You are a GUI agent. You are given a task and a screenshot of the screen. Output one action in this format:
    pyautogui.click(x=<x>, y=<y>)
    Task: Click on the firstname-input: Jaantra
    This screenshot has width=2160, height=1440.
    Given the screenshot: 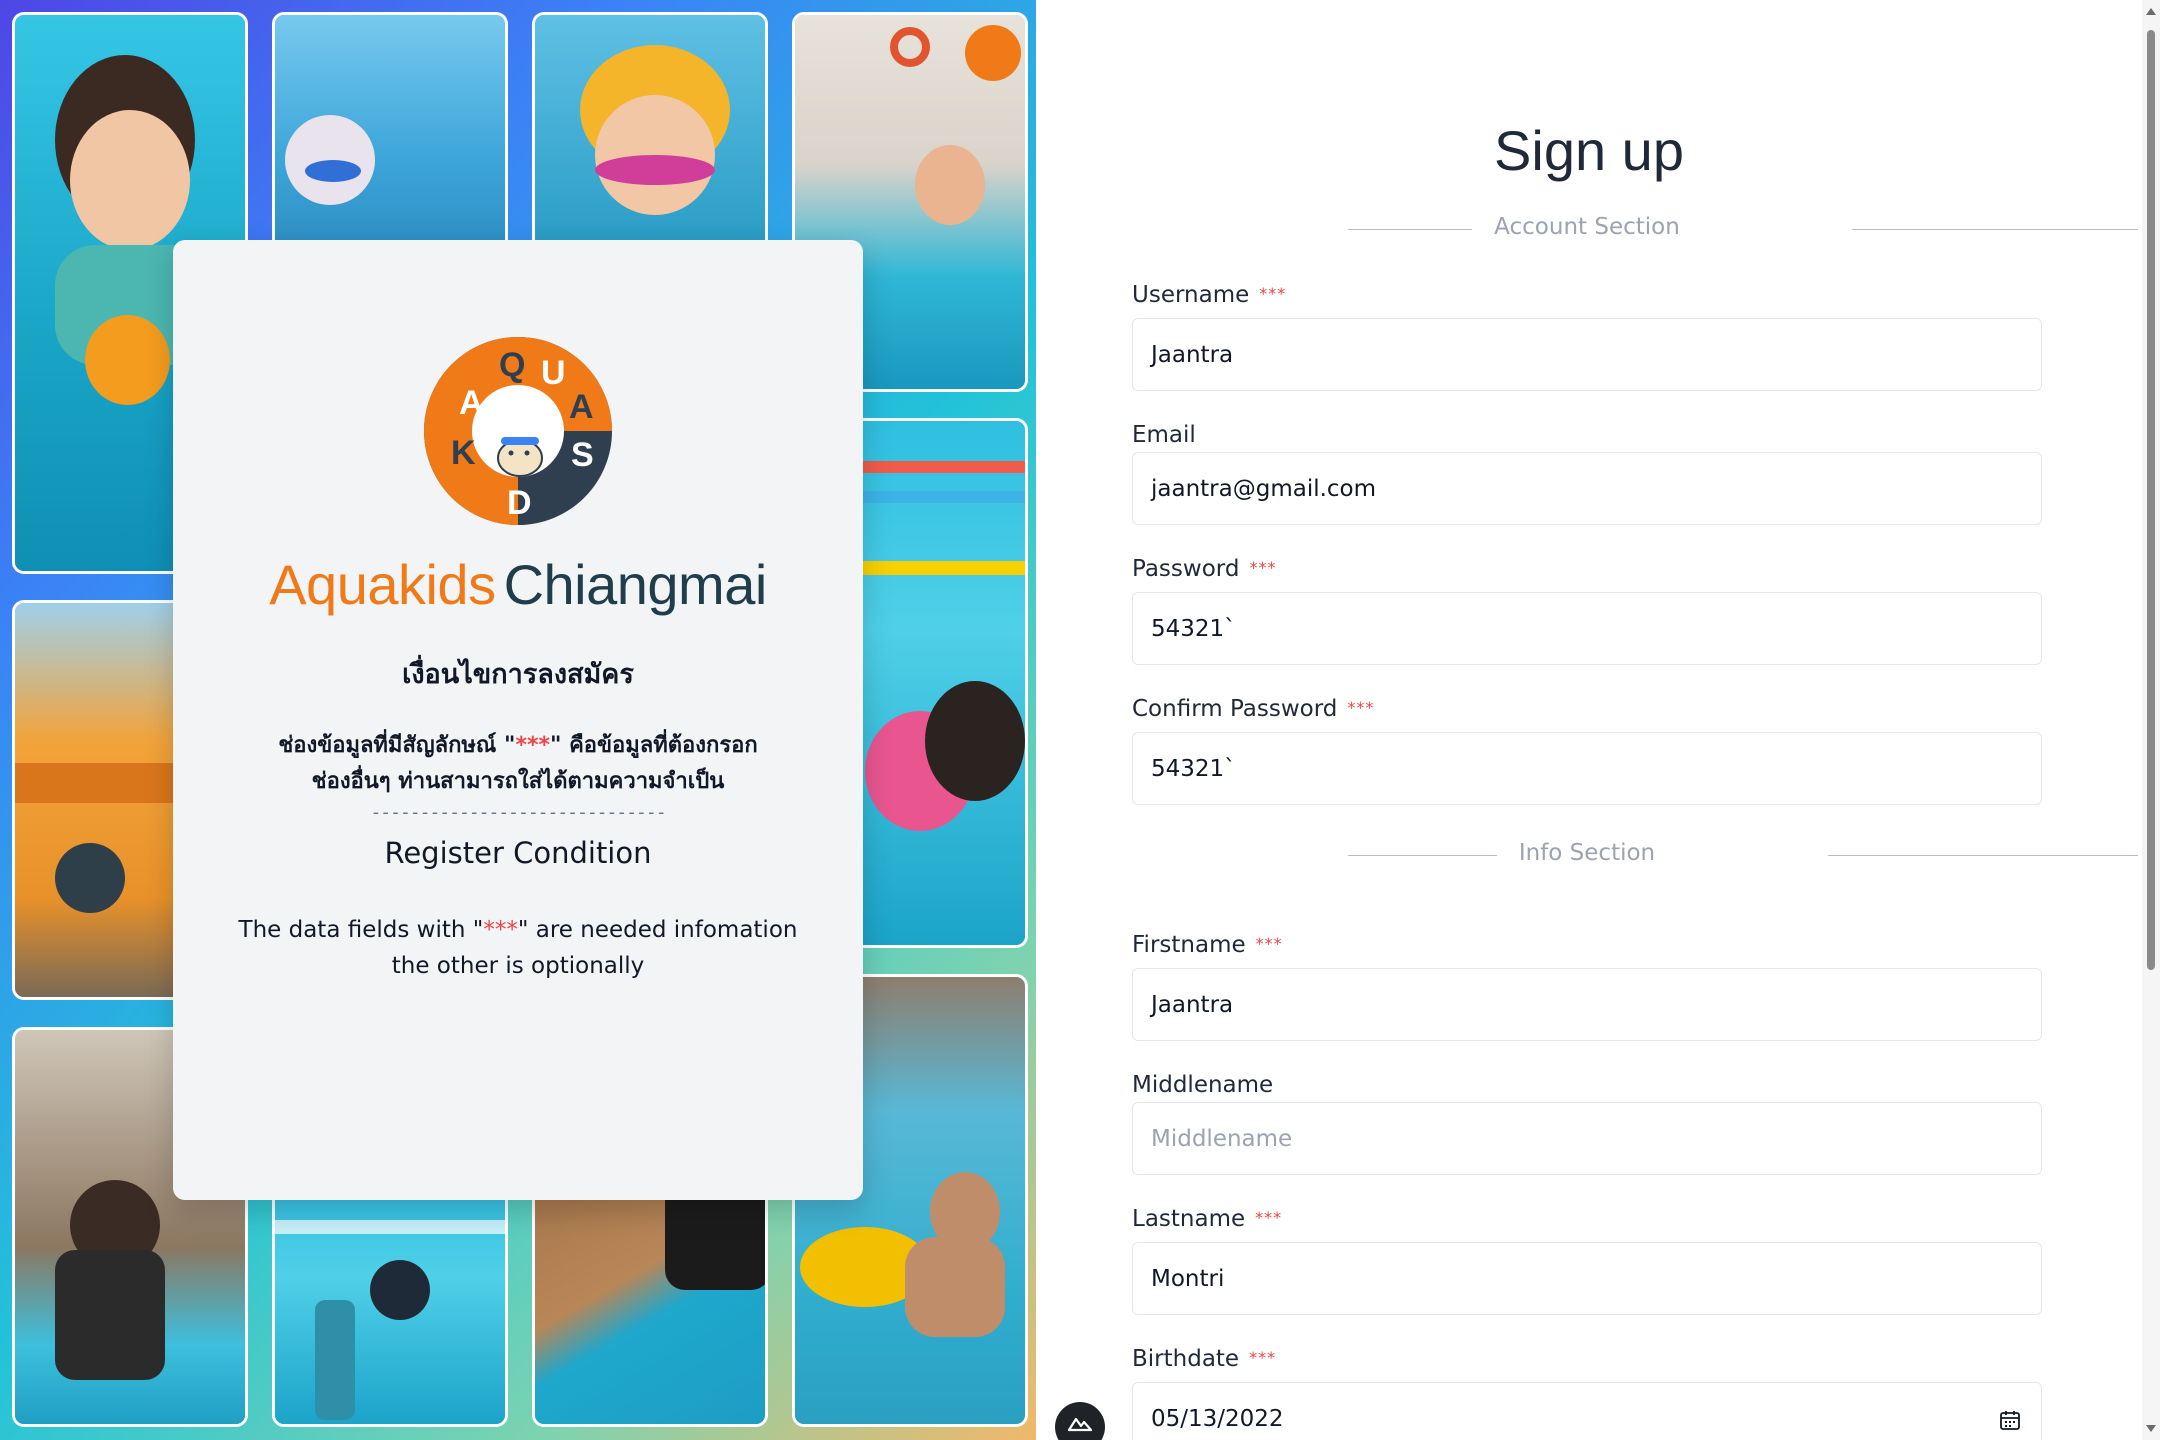 What is the action you would take?
    pyautogui.click(x=1587, y=1004)
    